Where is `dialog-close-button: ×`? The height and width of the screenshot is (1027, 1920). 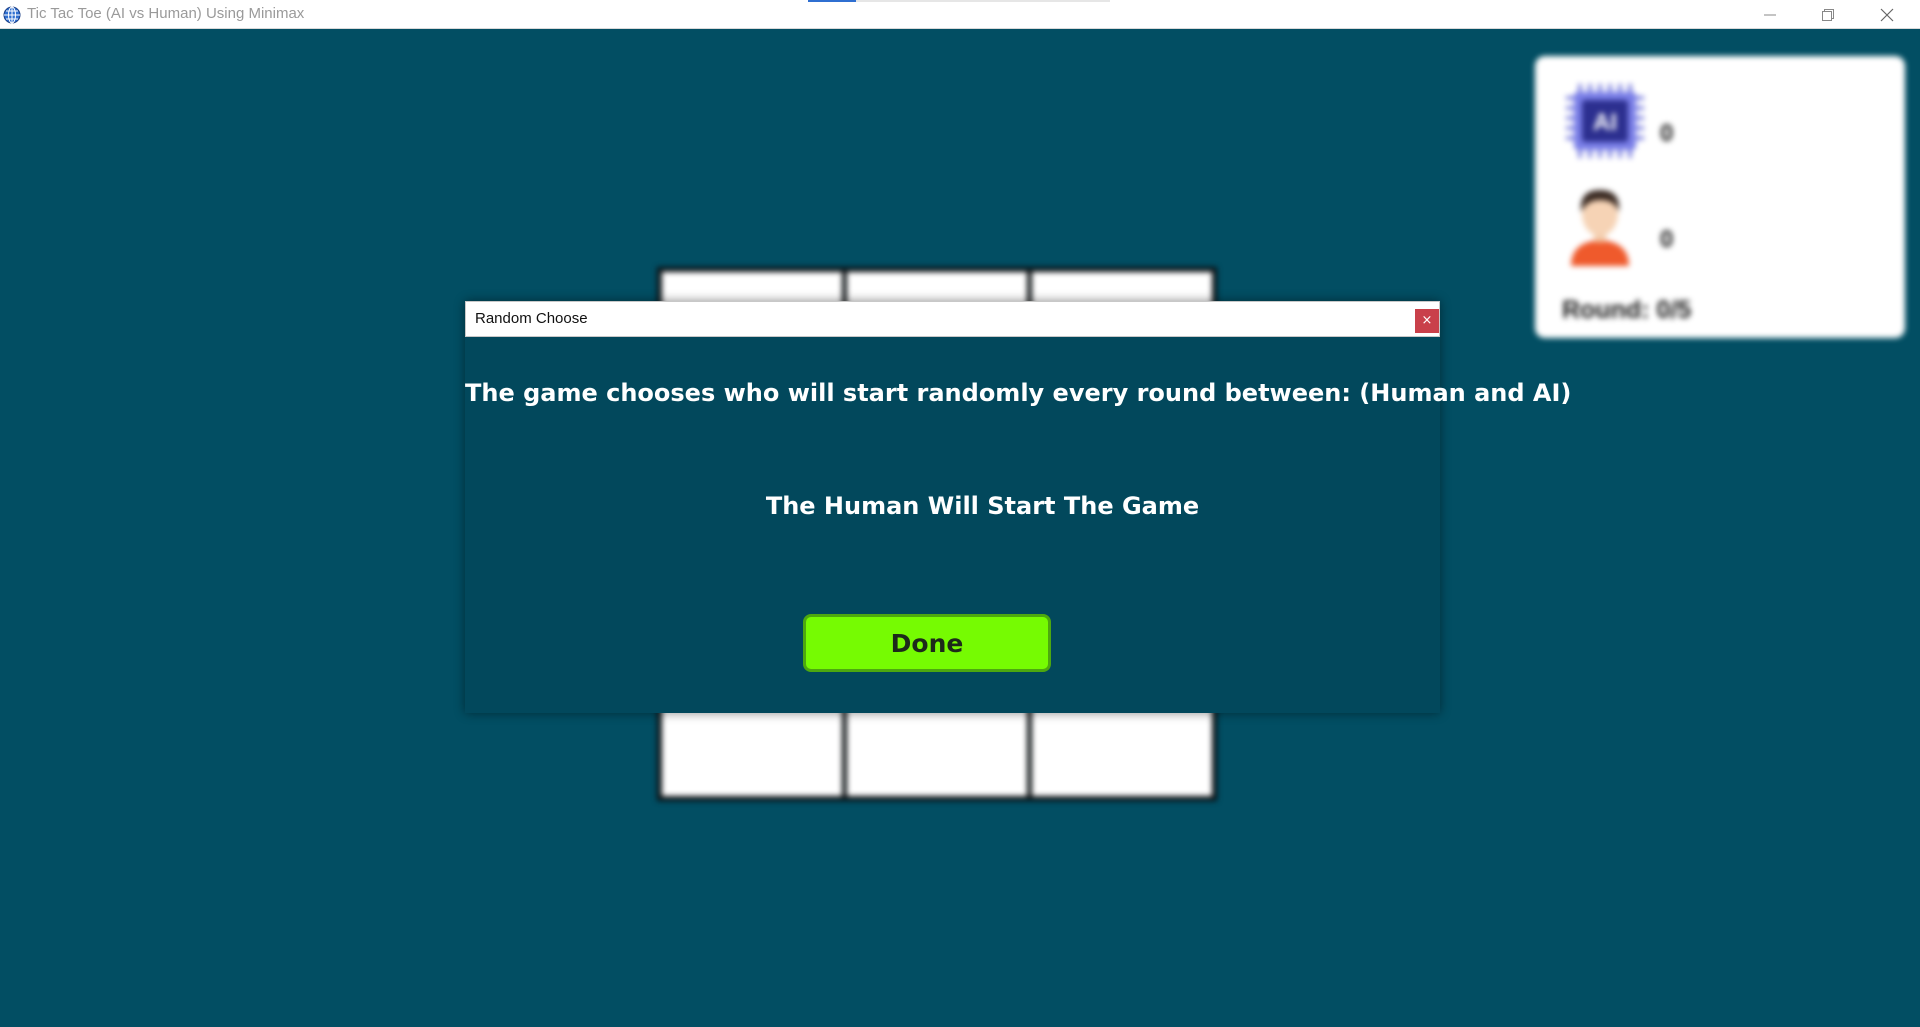
dialog-close-button: × is located at coordinates (1427, 321).